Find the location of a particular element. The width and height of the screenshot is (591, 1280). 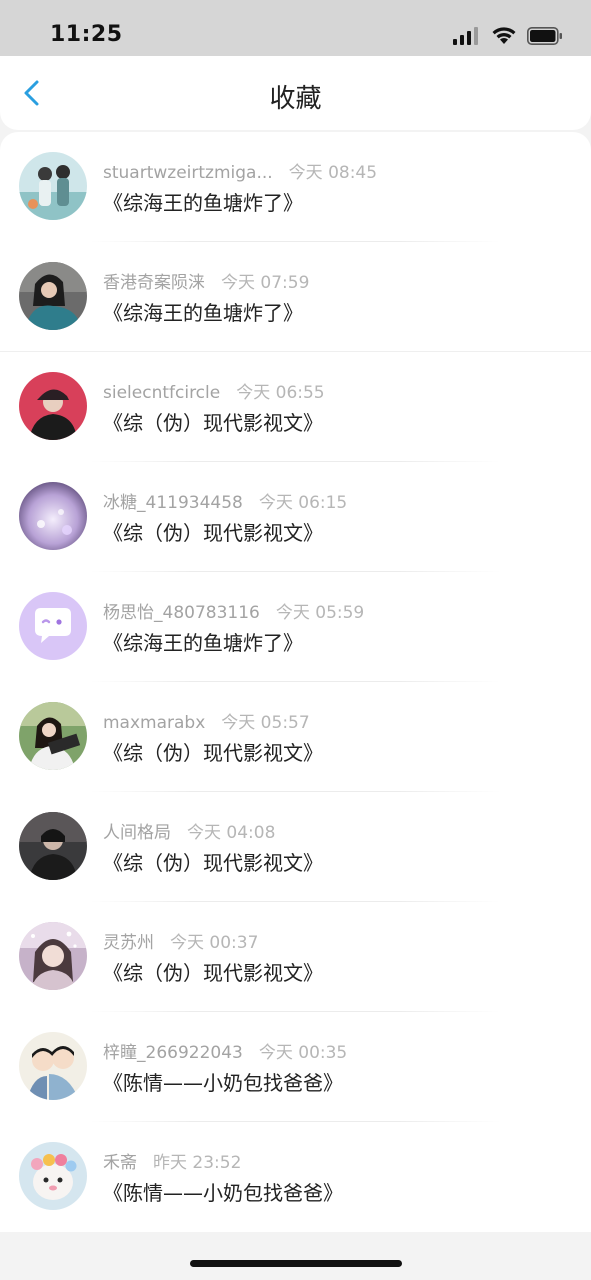

favorite-item: stuartwzeirtzmiga... 今天 08:45 《综海王的鱼塘炸了》 is located at coordinates (295, 187).